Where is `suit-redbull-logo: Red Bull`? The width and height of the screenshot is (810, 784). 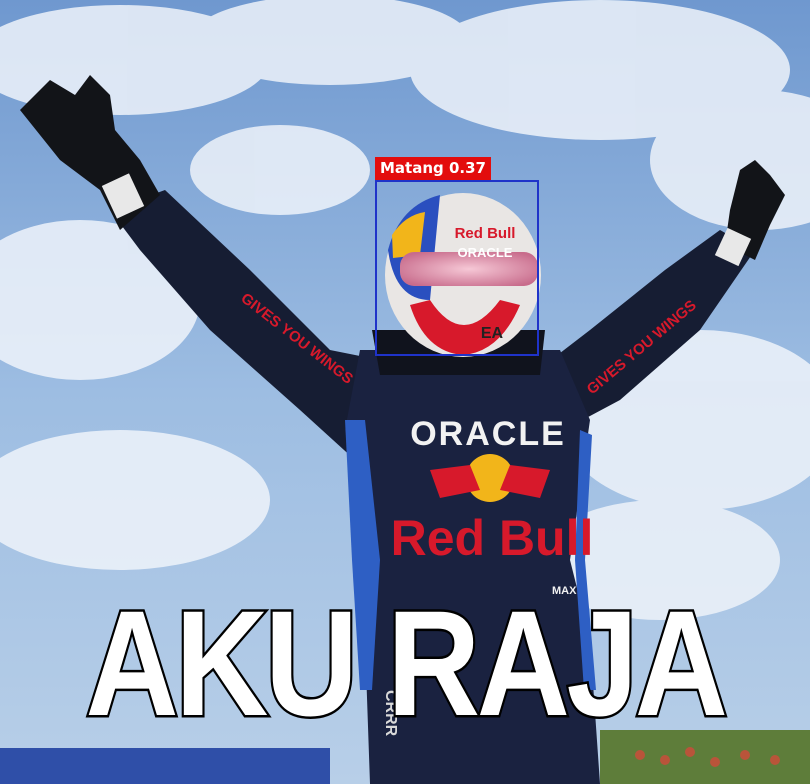 suit-redbull-logo: Red Bull is located at coordinates (492, 538).